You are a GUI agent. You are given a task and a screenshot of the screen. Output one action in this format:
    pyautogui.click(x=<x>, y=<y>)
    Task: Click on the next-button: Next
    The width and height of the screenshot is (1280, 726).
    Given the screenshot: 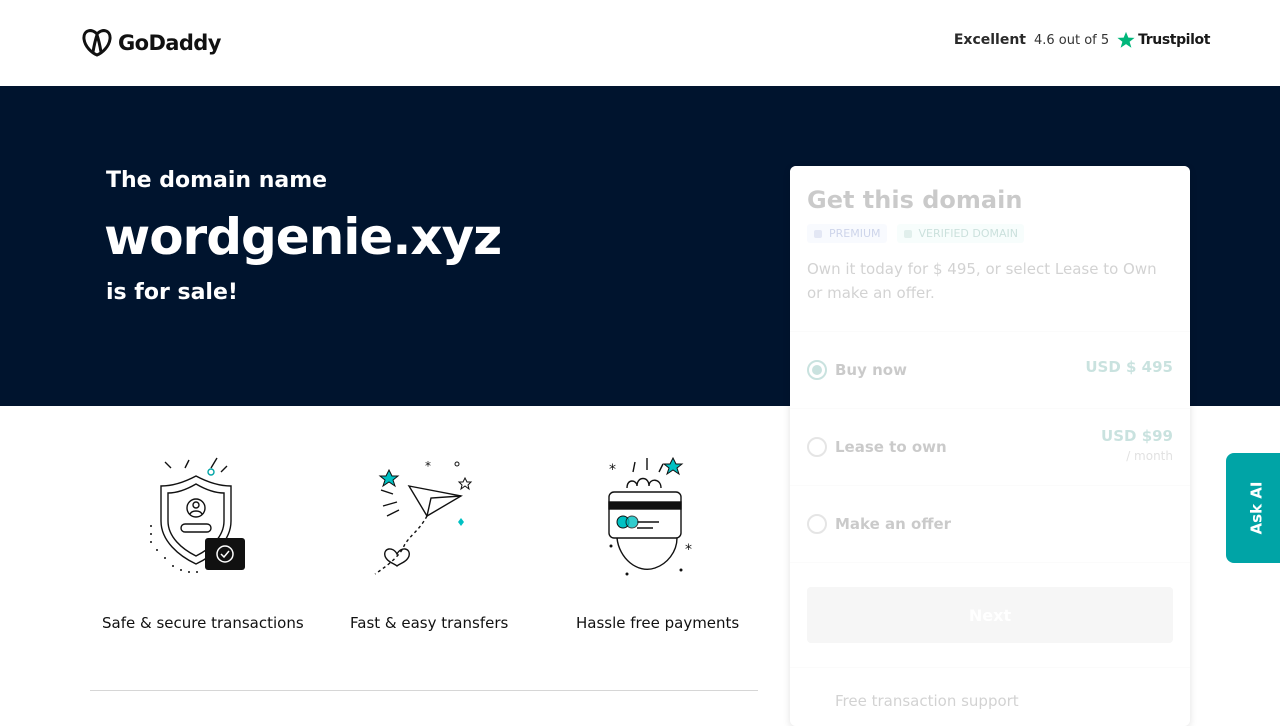 What is the action you would take?
    pyautogui.click(x=990, y=615)
    